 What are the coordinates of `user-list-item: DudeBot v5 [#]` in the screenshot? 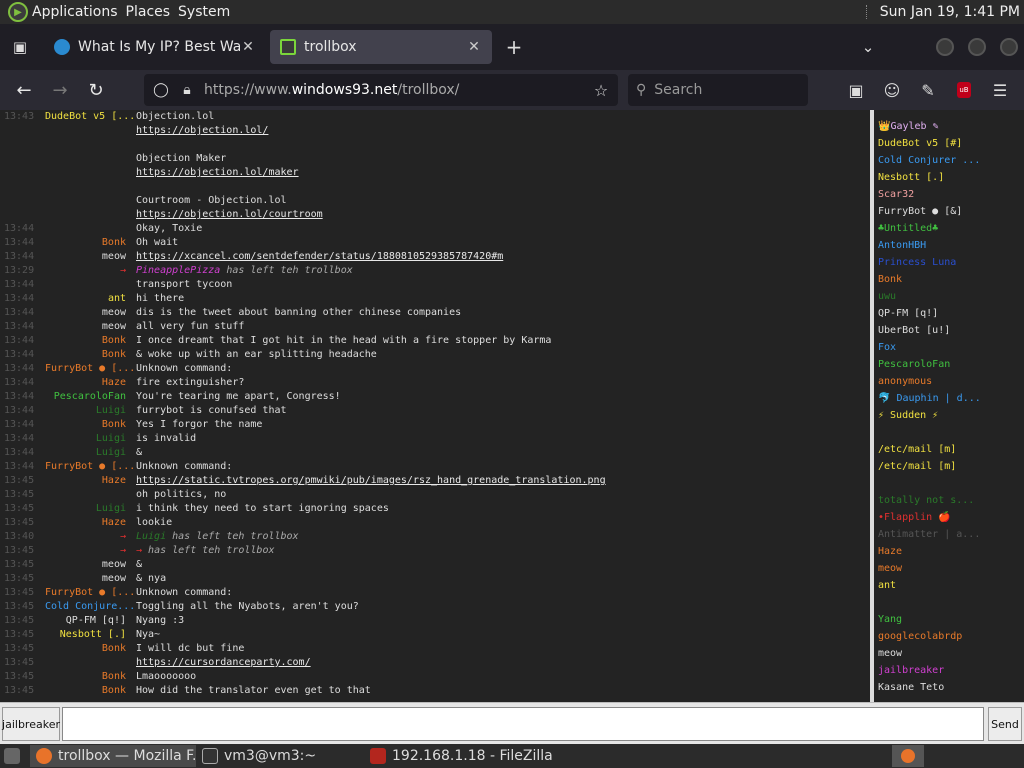 It's located at (949, 143).